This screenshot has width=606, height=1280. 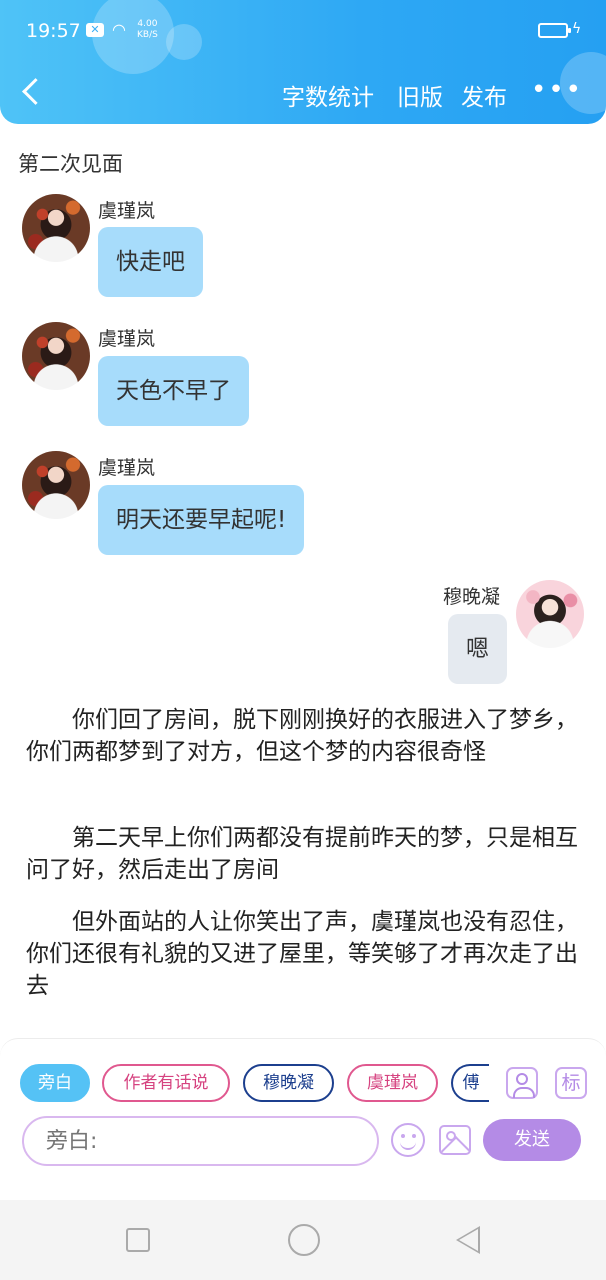 What do you see at coordinates (408, 1140) in the screenshot?
I see `emoji-icon` at bounding box center [408, 1140].